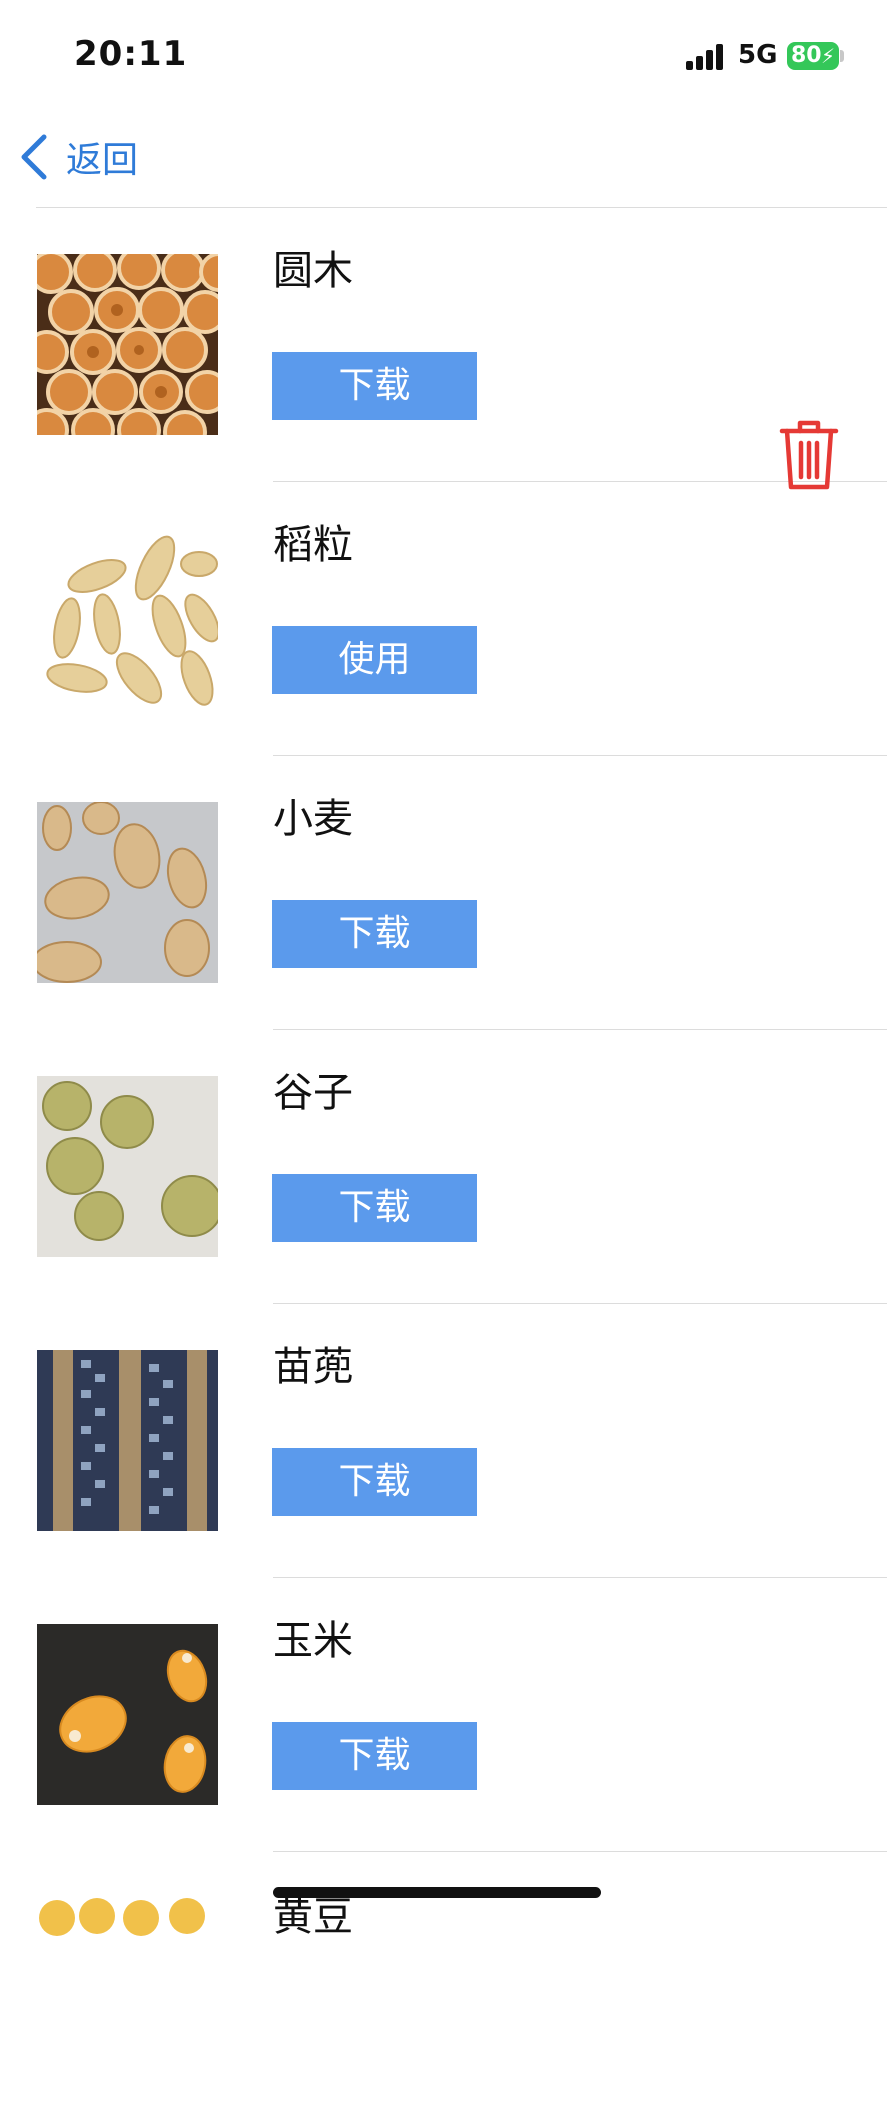 The height and width of the screenshot is (2126, 887). I want to click on soybean-thumbnail, so click(127, 1988).